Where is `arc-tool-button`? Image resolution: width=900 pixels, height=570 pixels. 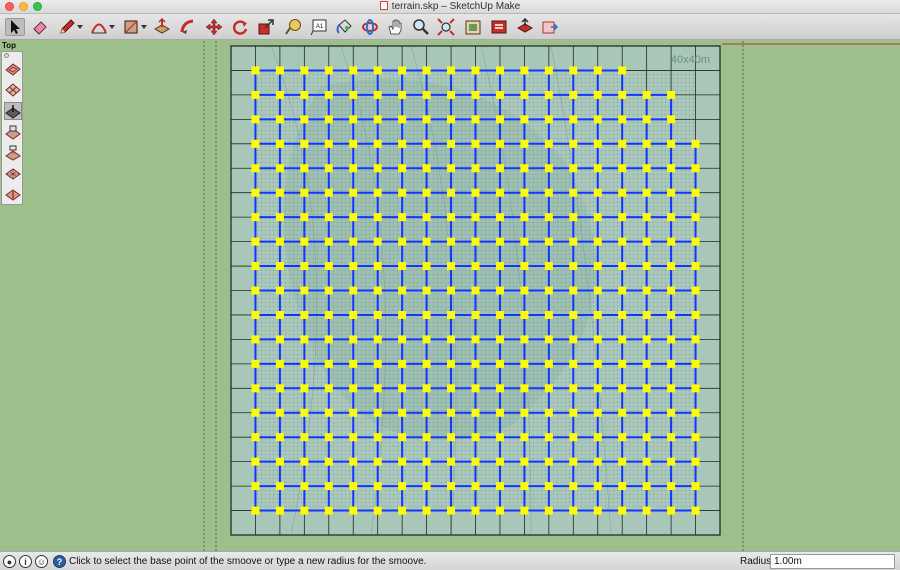
arc-tool-button is located at coordinates (99, 27).